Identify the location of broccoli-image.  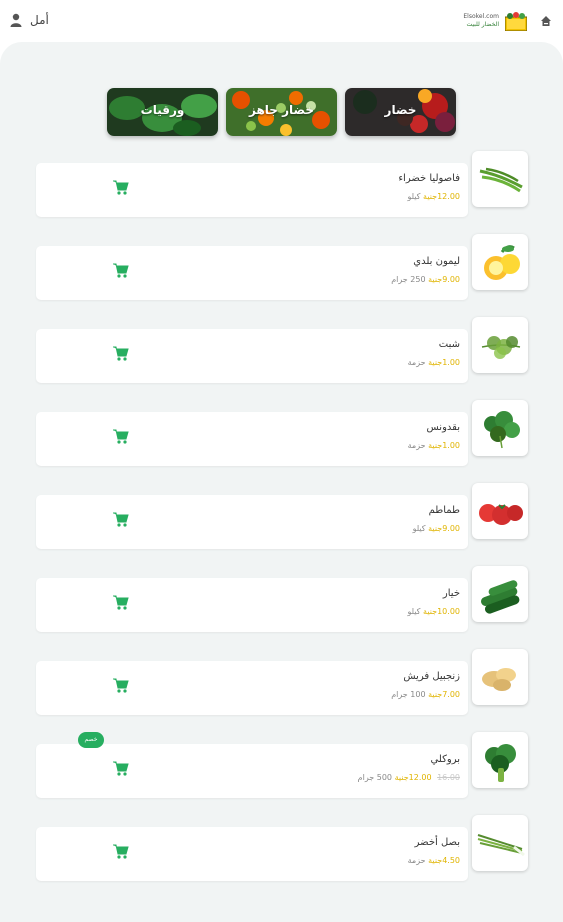
(500, 763).